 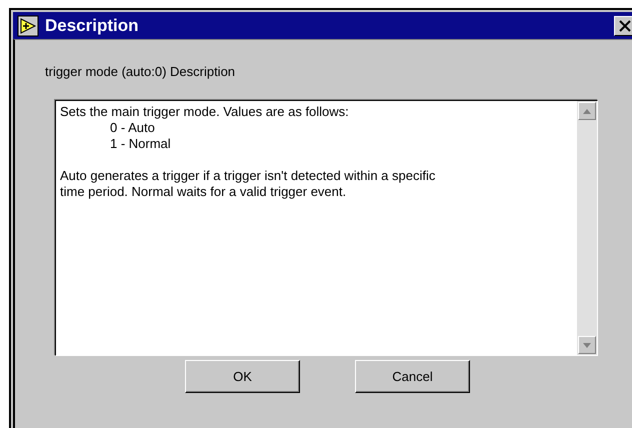 What do you see at coordinates (140, 71) in the screenshot?
I see `description-heading: trigger mode (auto:0) Description` at bounding box center [140, 71].